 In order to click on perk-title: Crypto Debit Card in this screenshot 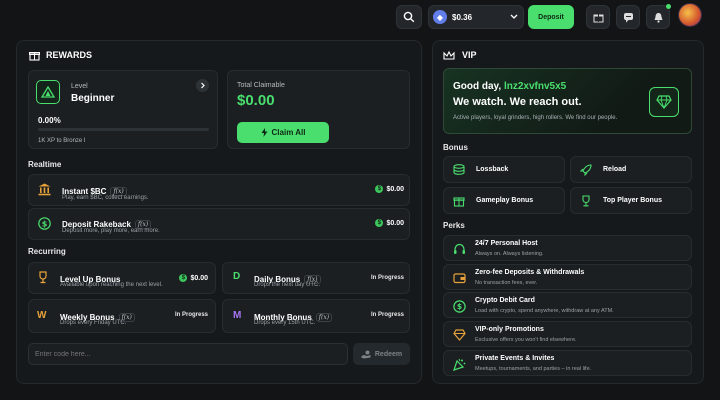, I will do `click(505, 300)`.